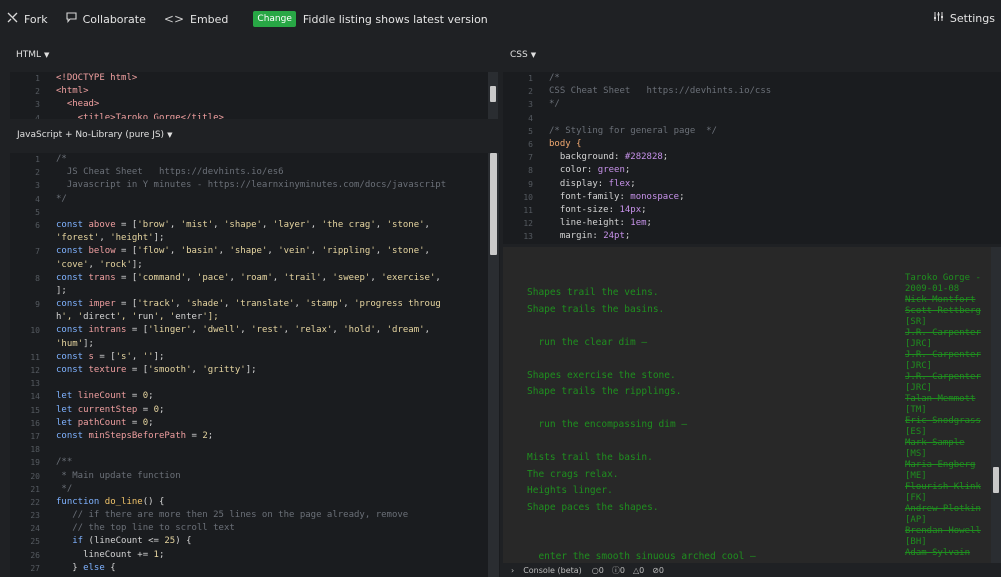  Describe the element at coordinates (71, 19) in the screenshot. I see `collaborate-icon` at that location.